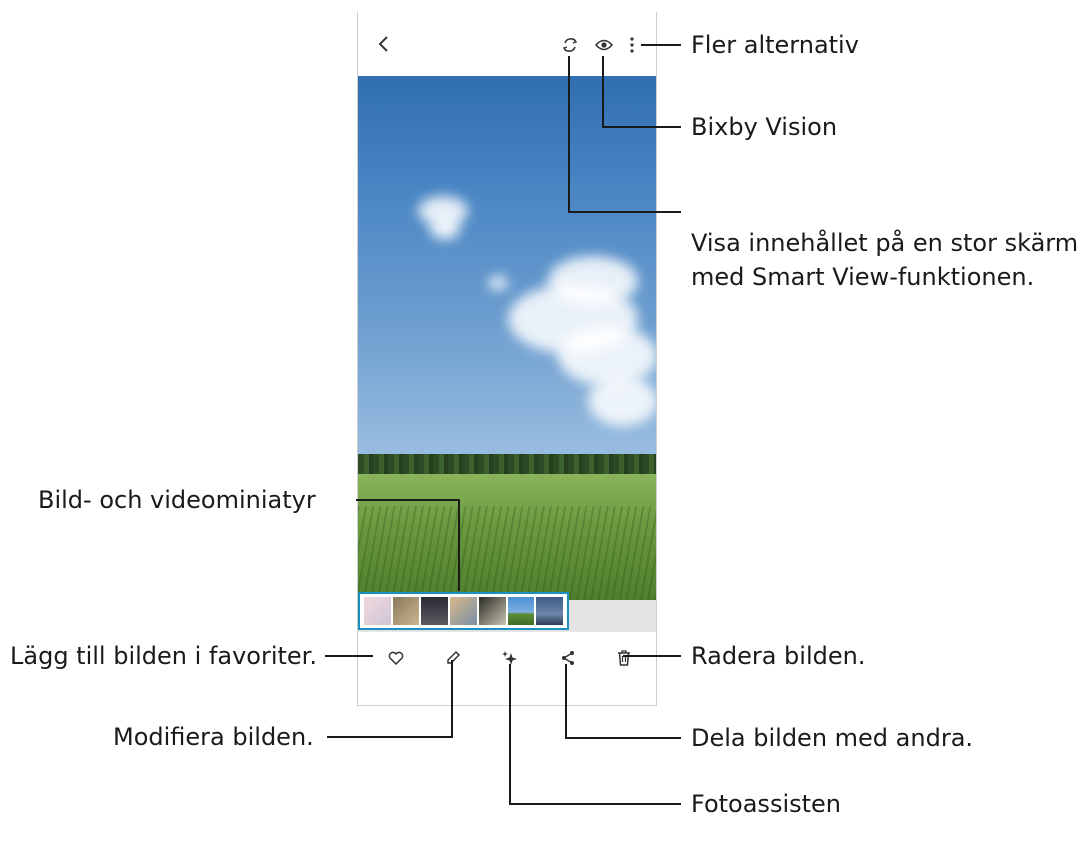 This screenshot has width=1087, height=846. Describe the element at coordinates (163, 656) in the screenshot. I see `label-favorite: Lägg till bilden i favoriter.` at that location.